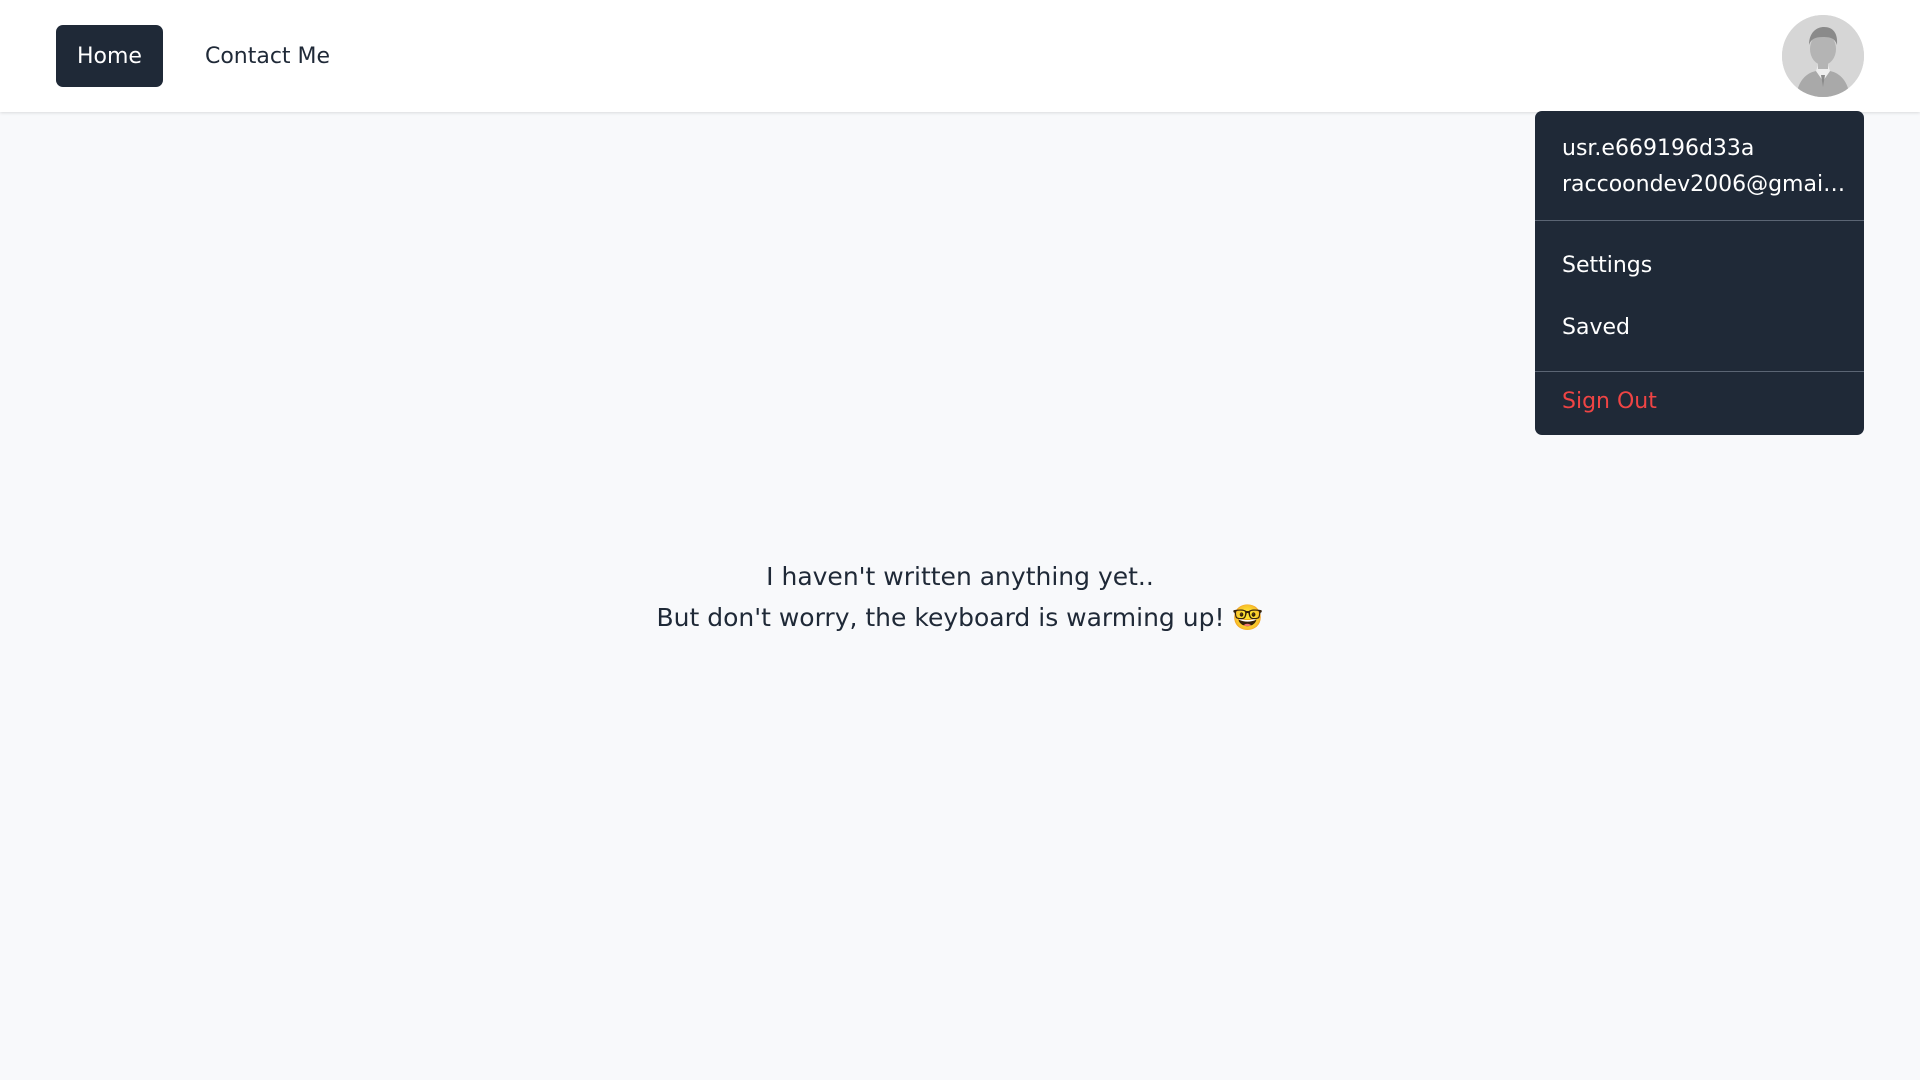  What do you see at coordinates (960, 56) in the screenshot?
I see `top-navbar: Home Contact Me` at bounding box center [960, 56].